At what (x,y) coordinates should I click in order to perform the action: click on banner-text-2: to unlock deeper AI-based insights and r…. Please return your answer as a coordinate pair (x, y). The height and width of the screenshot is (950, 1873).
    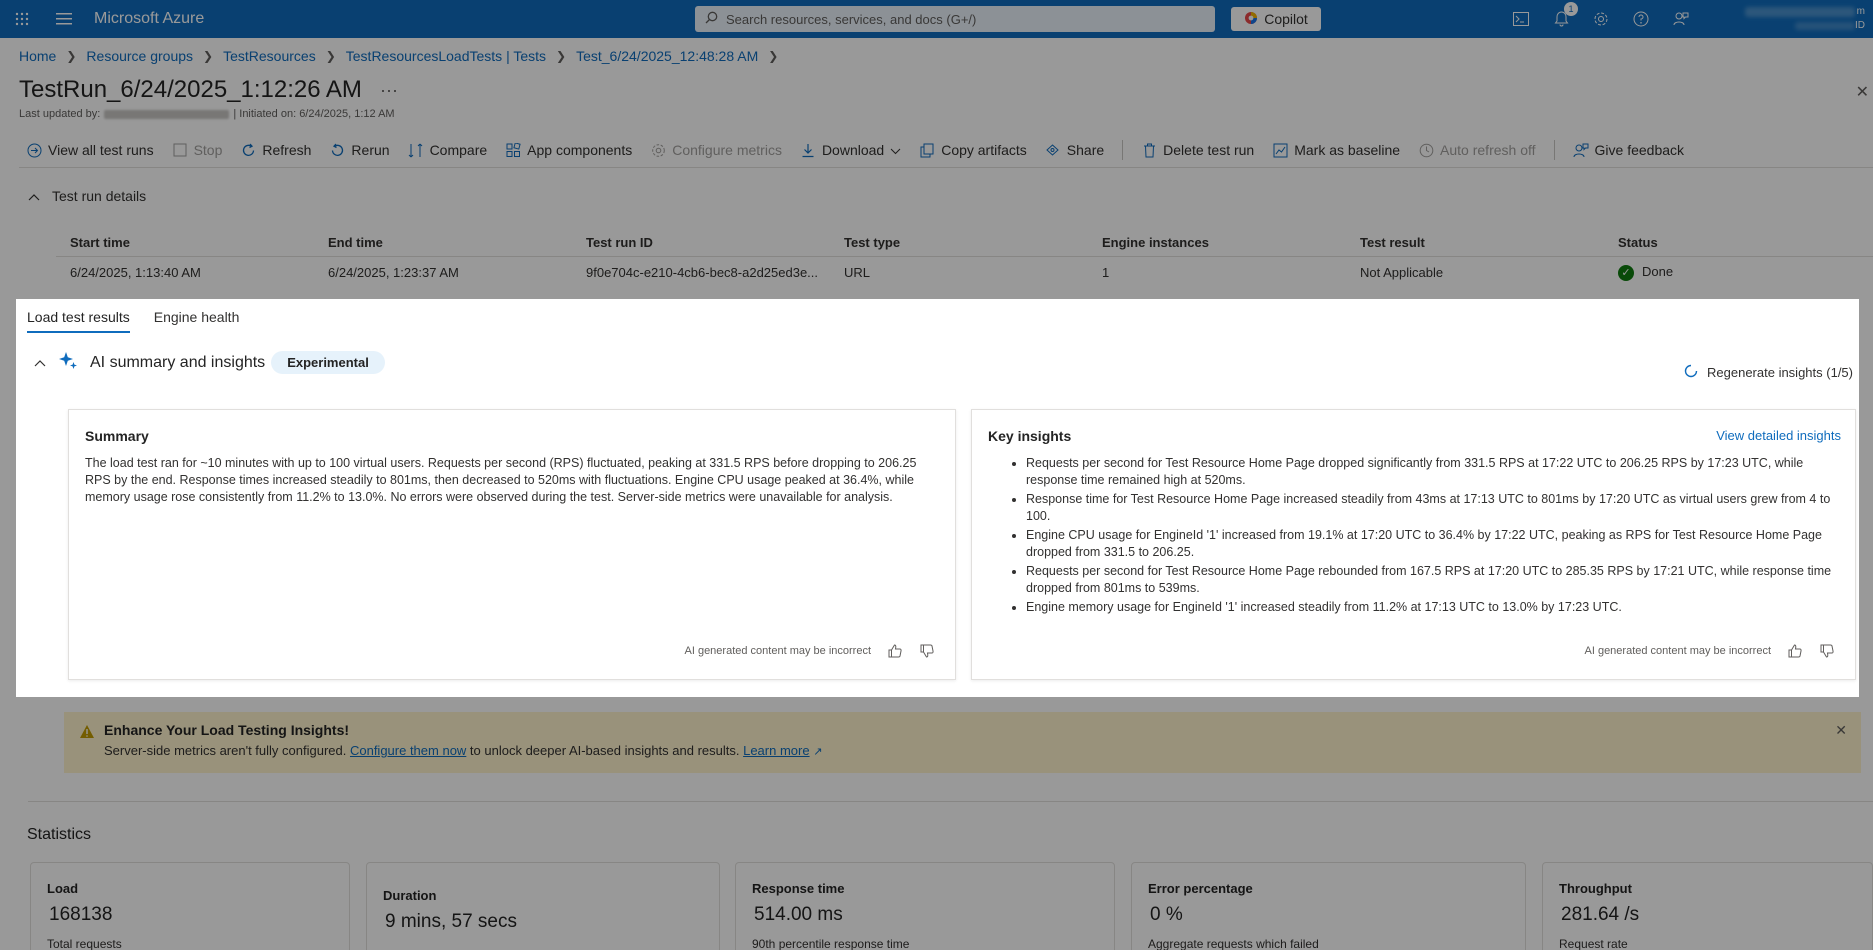
    Looking at the image, I should click on (605, 750).